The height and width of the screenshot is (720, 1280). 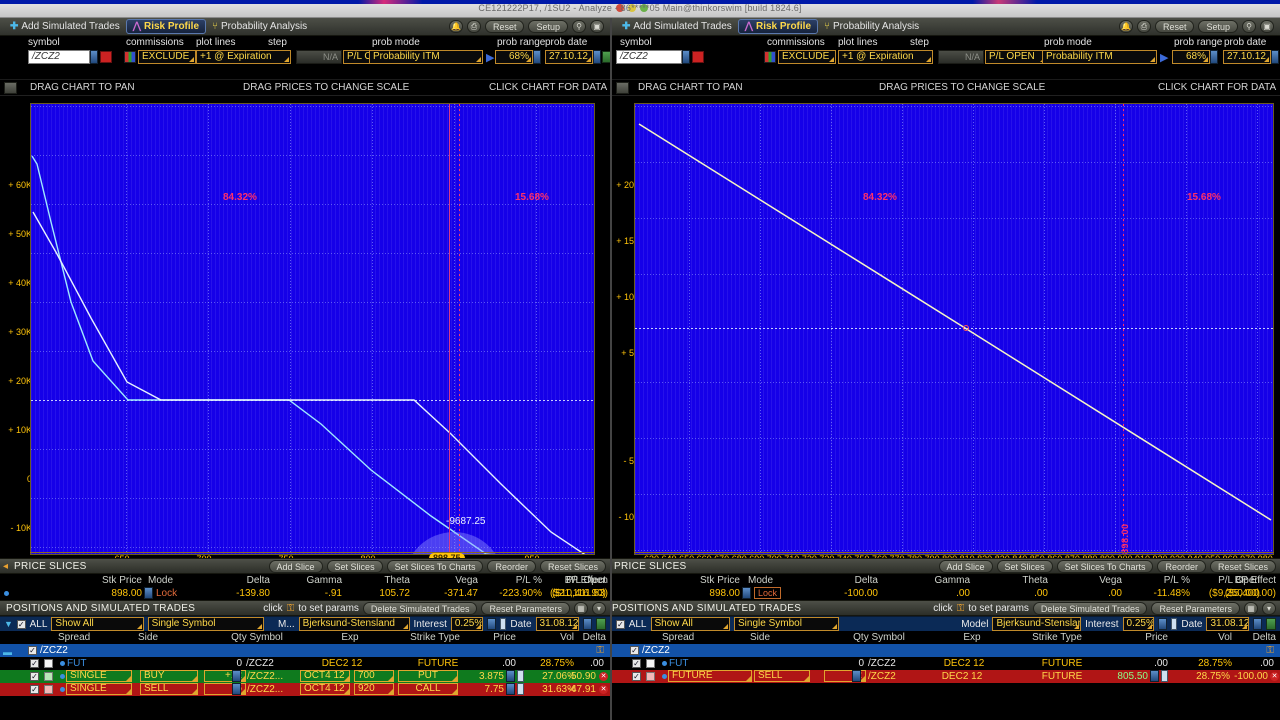 I want to click on reset-parameters-button: Reset Parameters, so click(x=525, y=608).